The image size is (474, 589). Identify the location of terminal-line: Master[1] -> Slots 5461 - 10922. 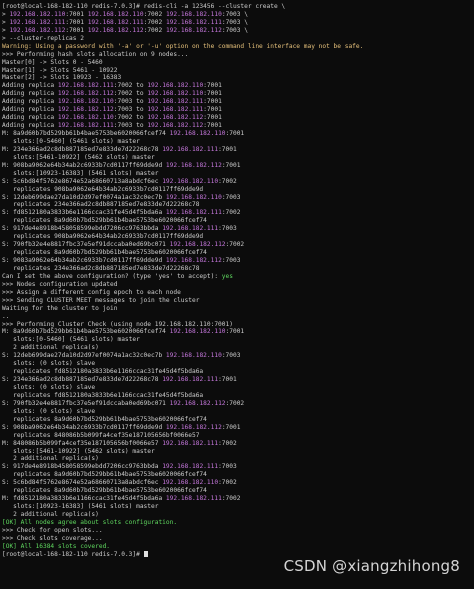
(238, 71).